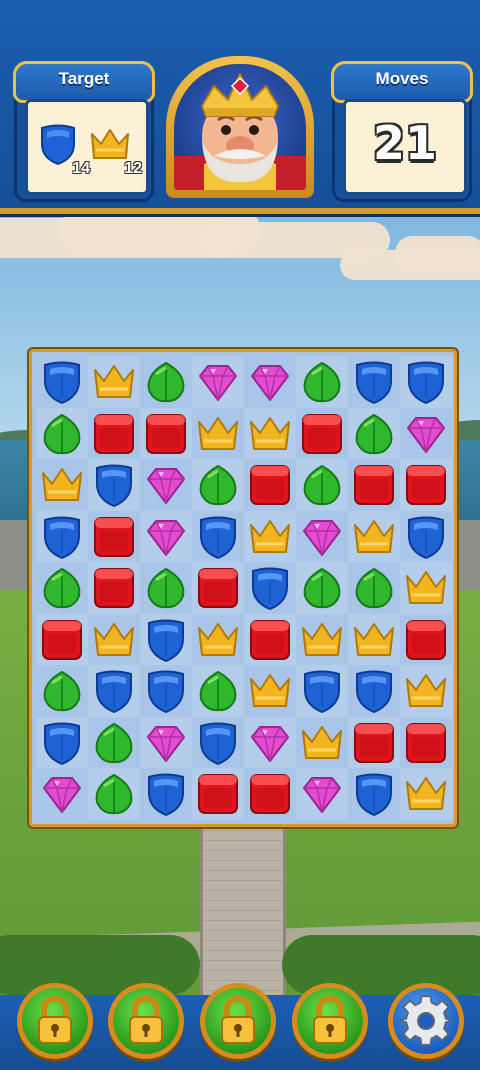 The image size is (480, 1070). I want to click on booster-1-button, so click(55, 1021).